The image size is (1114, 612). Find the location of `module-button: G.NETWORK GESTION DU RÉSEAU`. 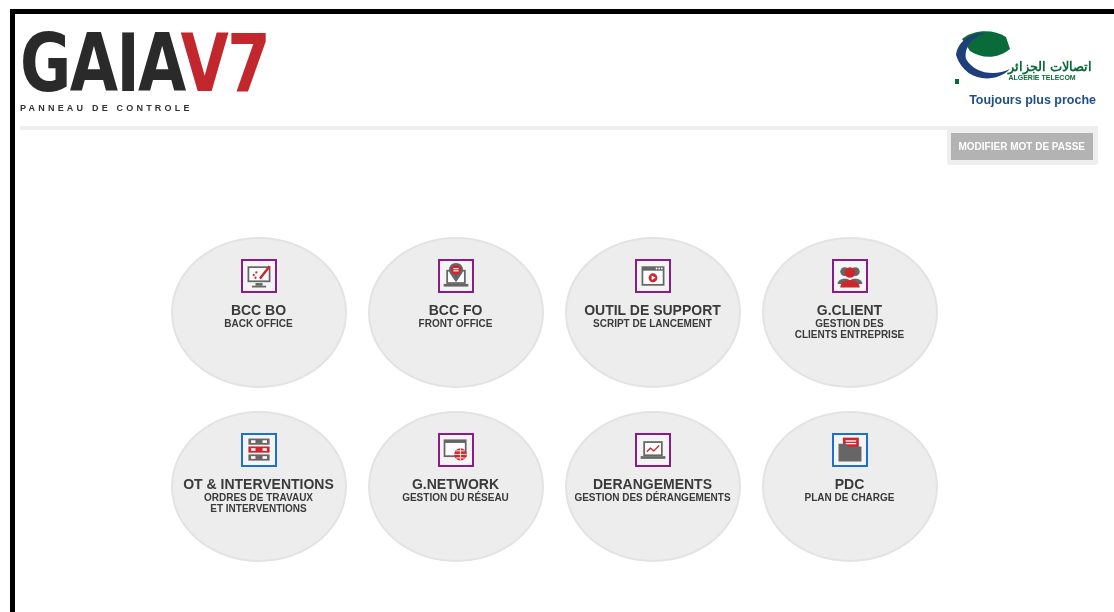

module-button: G.NETWORK GESTION DU RÉSEAU is located at coordinates (455, 486).